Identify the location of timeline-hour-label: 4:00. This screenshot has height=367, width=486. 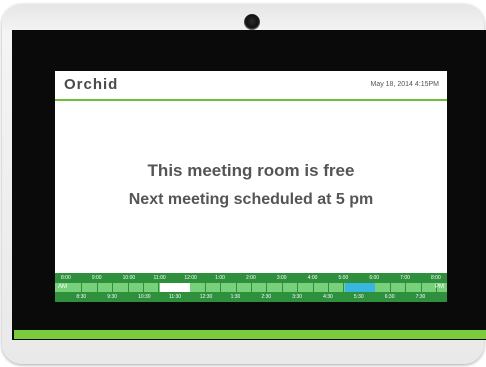
(312, 278).